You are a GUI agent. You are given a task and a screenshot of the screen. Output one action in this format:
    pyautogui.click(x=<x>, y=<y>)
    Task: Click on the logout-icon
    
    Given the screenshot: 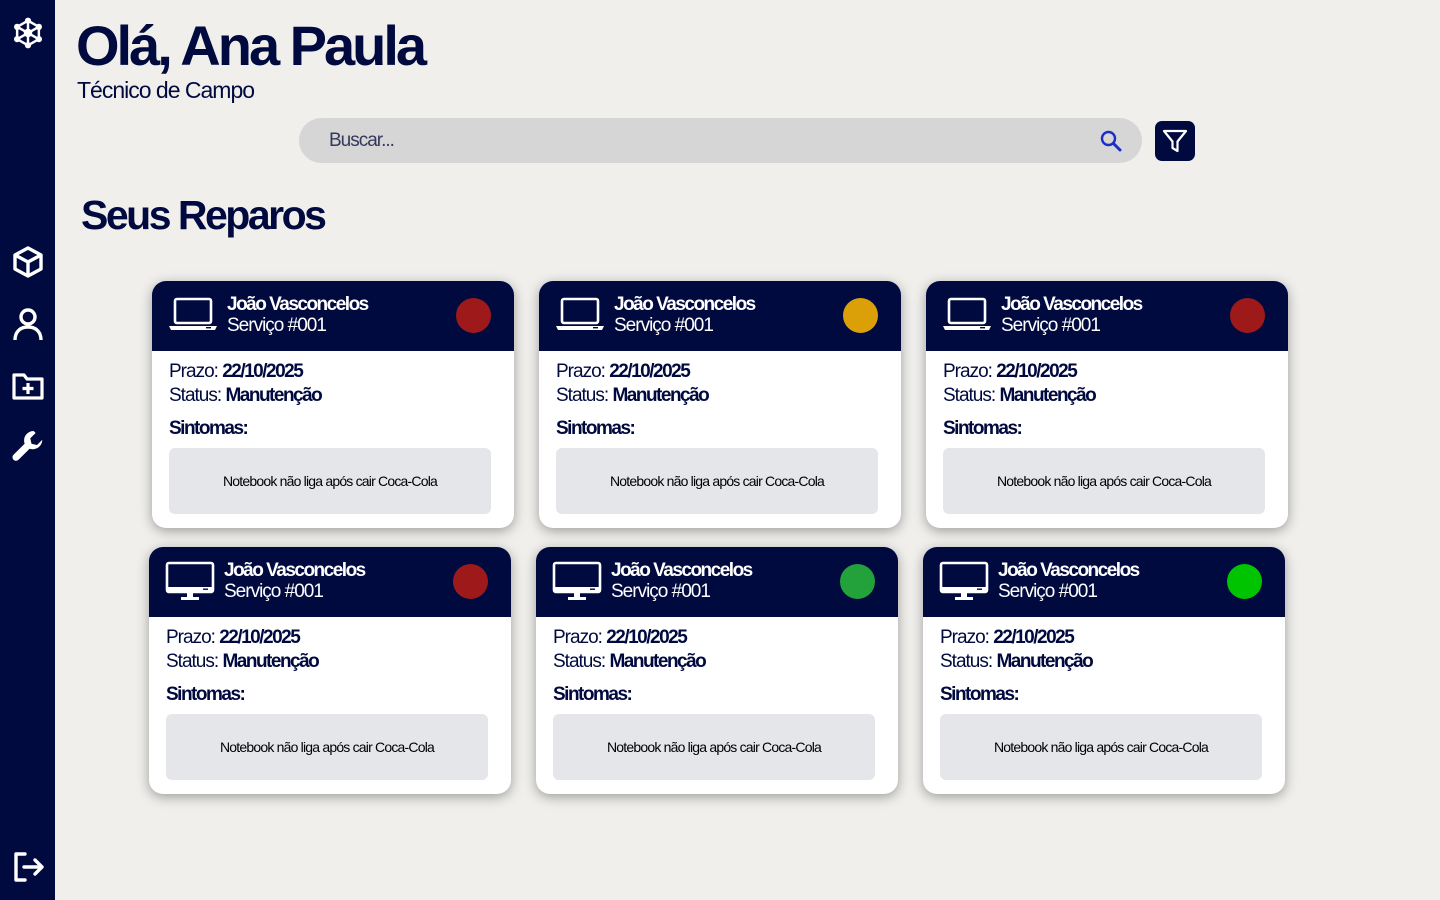 What is the action you would take?
    pyautogui.click(x=29, y=867)
    